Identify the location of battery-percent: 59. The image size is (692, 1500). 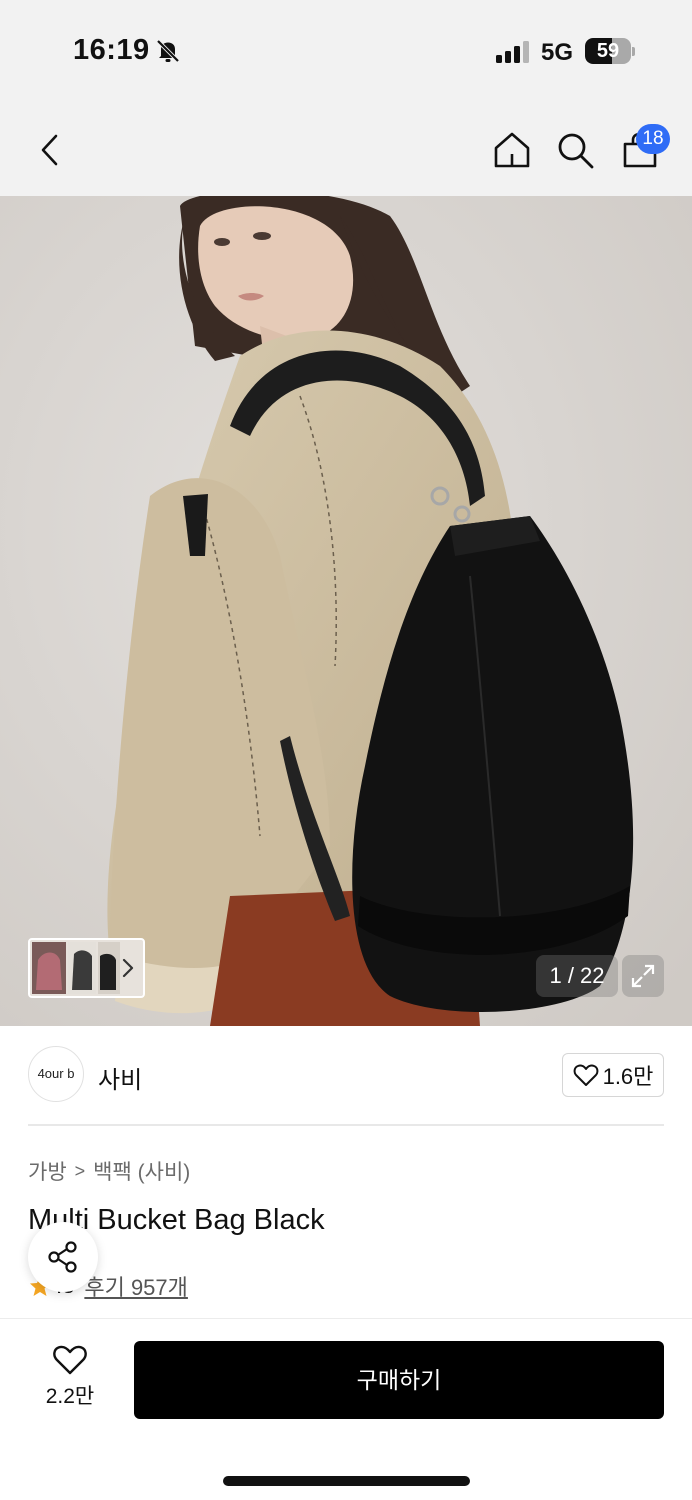
(608, 51).